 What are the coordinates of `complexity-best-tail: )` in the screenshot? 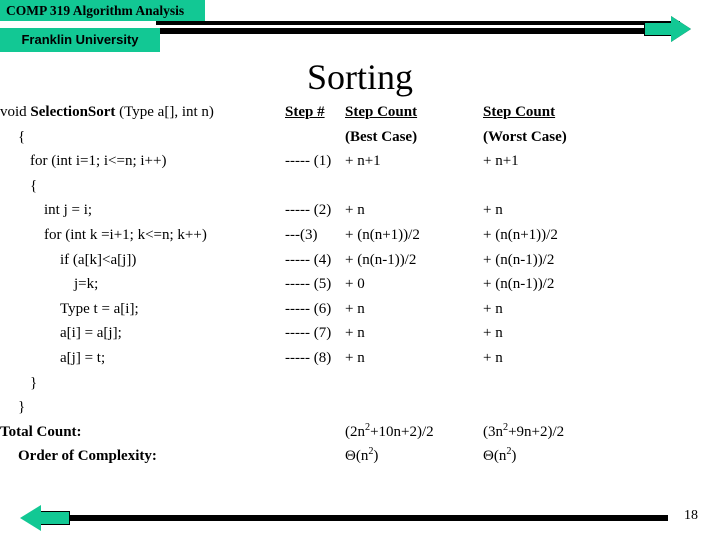 It's located at (376, 456).